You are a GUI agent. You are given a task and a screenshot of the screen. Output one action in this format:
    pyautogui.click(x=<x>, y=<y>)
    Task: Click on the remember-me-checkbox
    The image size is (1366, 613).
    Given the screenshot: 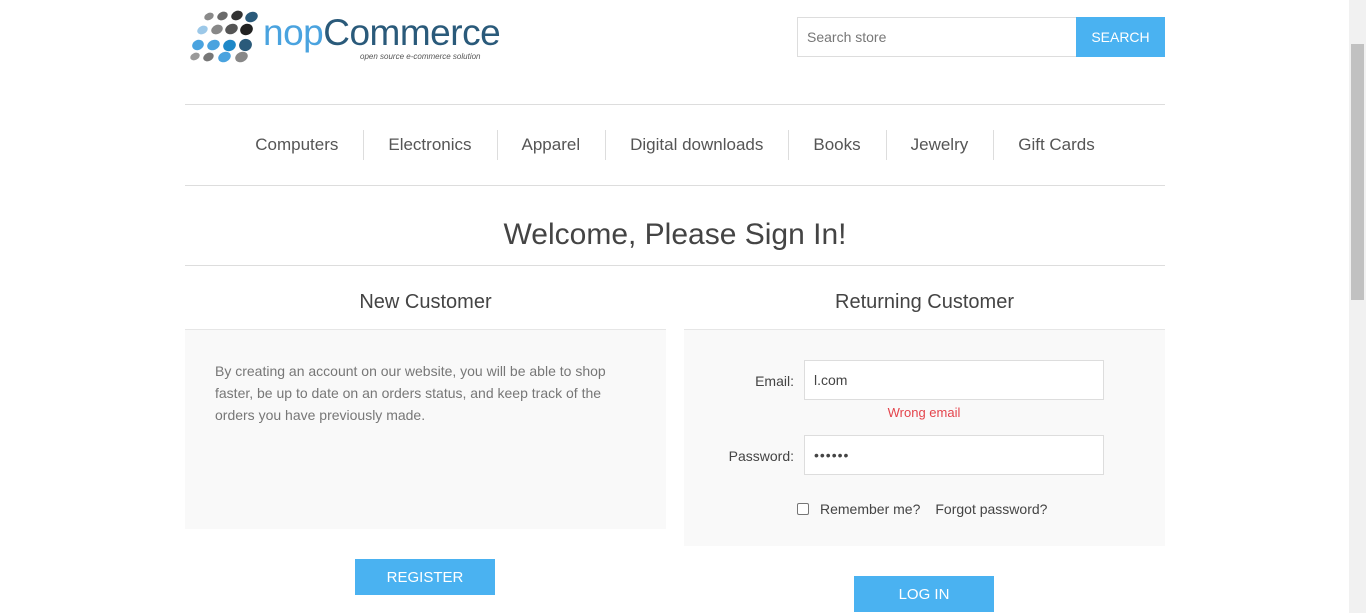 What is the action you would take?
    pyautogui.click(x=803, y=509)
    